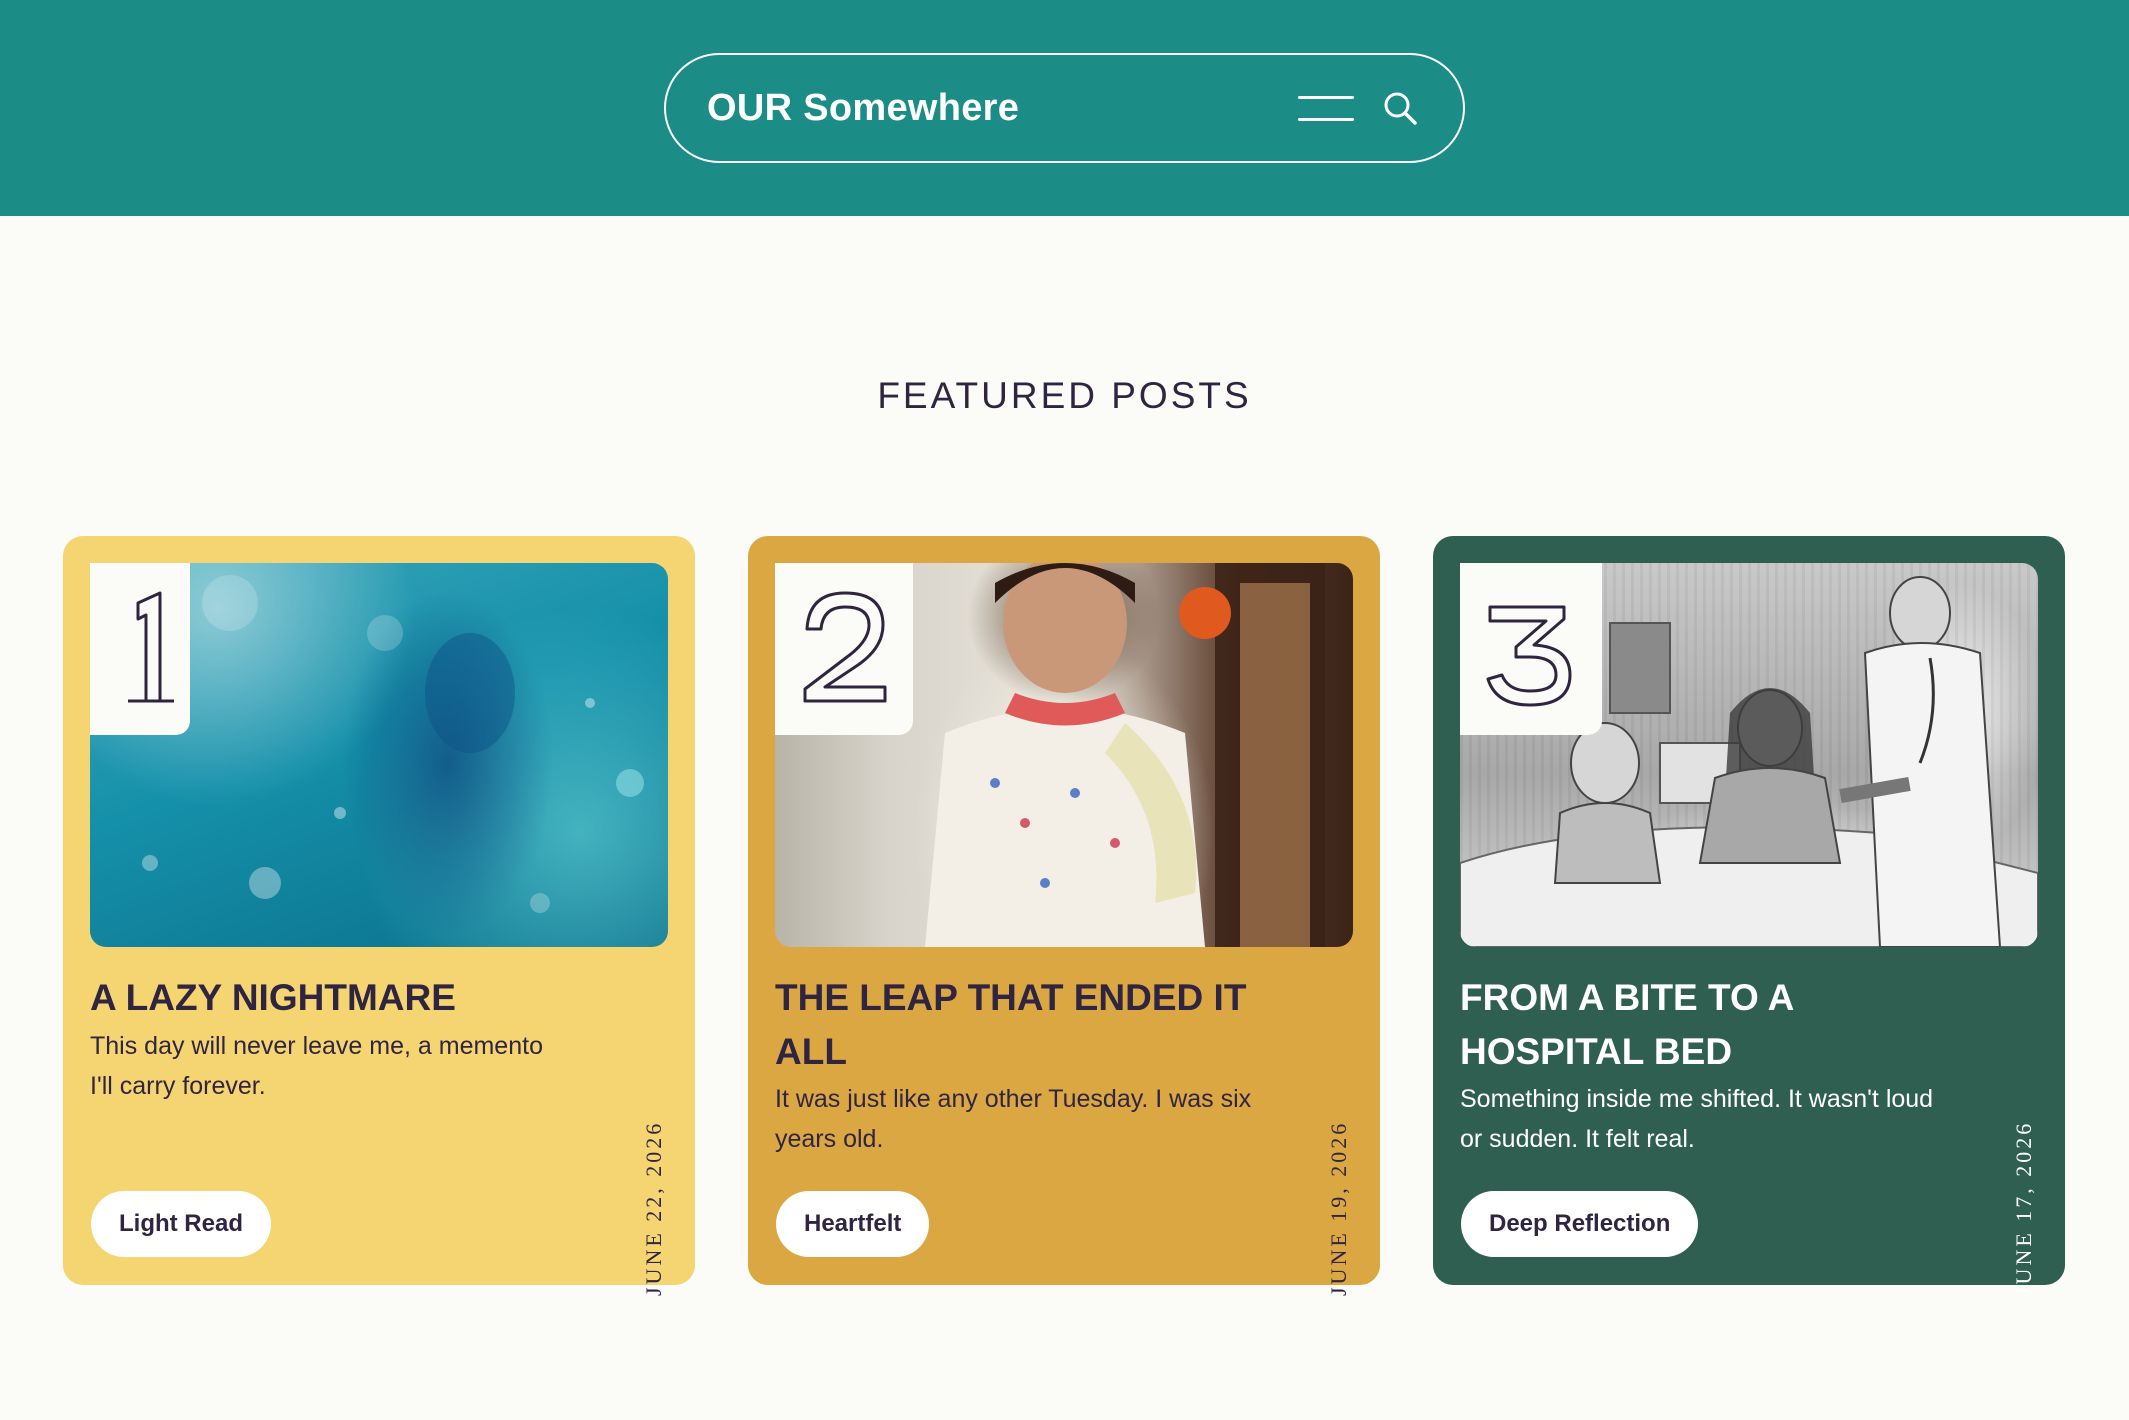 This screenshot has height=1420, width=2129. Describe the element at coordinates (345, 998) in the screenshot. I see `post-title: A LAZY NIGHTMARE` at that location.